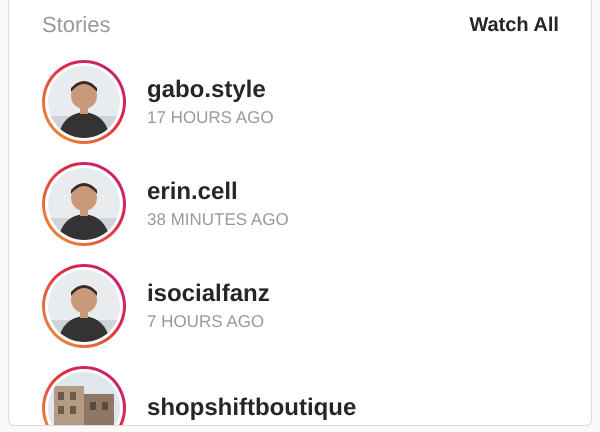  Describe the element at coordinates (218, 220) in the screenshot. I see `story-time: 38 MINUTES AGO` at that location.